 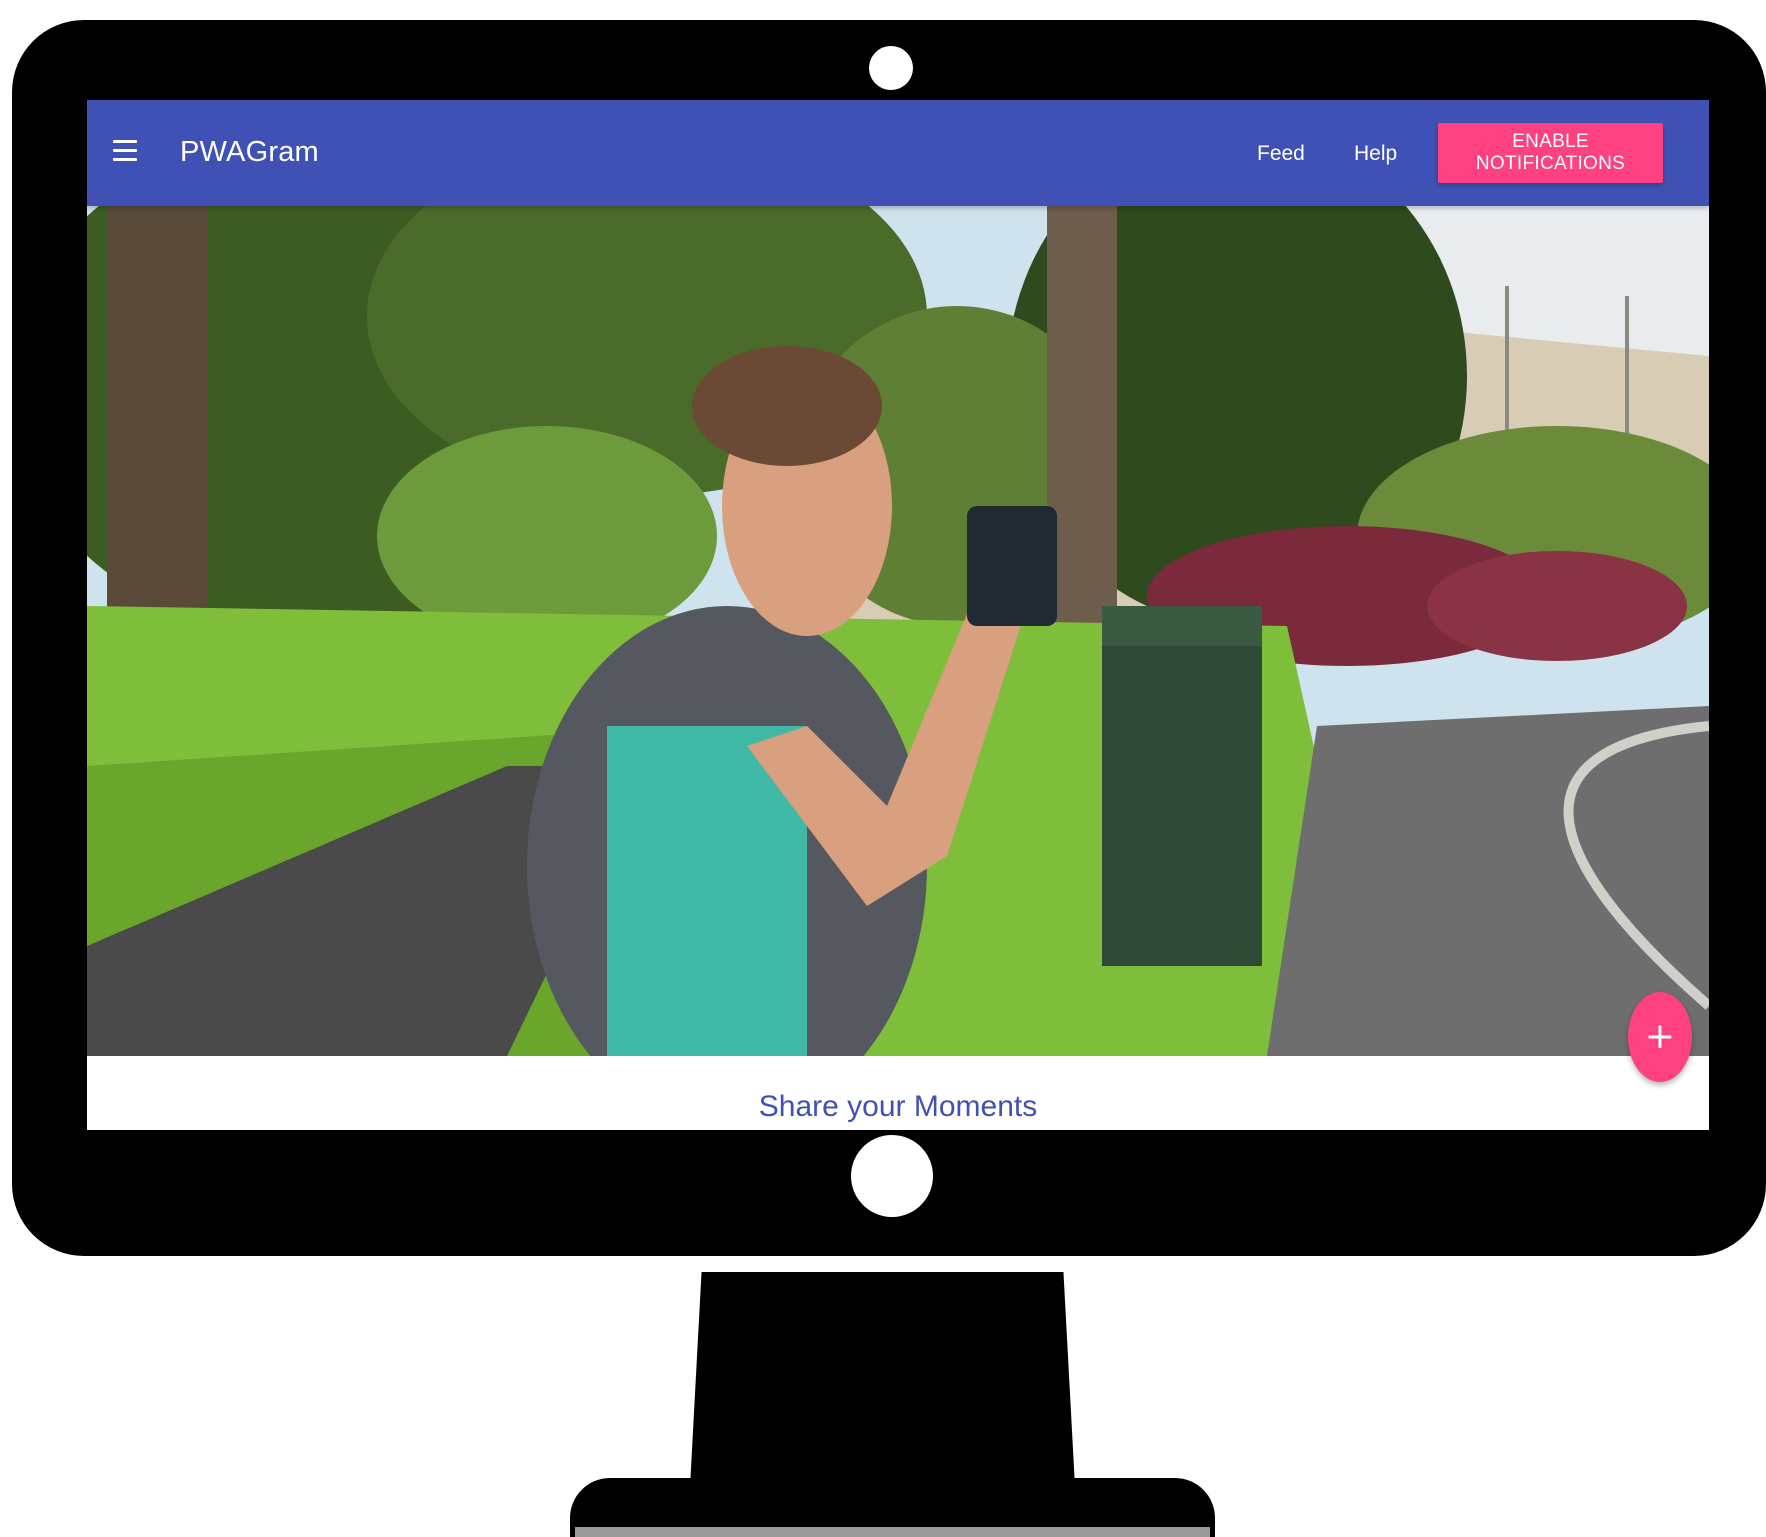 What do you see at coordinates (898, 153) in the screenshot?
I see `app-bar: PWAGram Feed Help ENABLE NOTIFICATIONS` at bounding box center [898, 153].